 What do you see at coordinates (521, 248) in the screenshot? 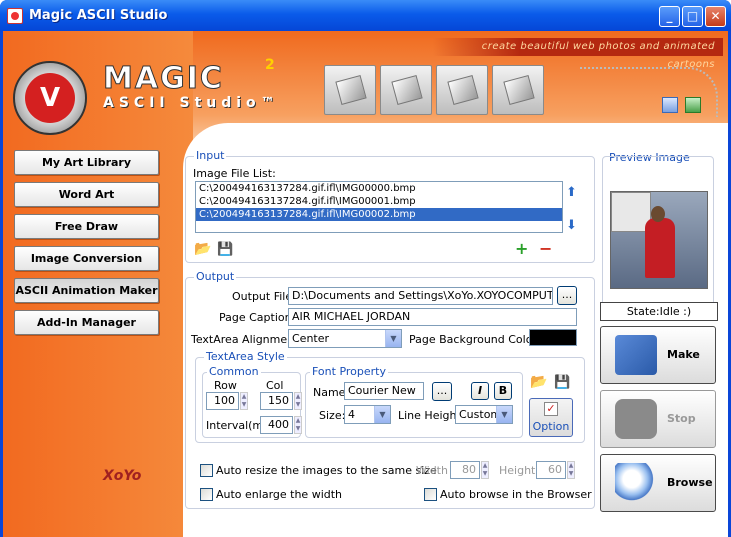
I see `add-icon: +` at bounding box center [521, 248].